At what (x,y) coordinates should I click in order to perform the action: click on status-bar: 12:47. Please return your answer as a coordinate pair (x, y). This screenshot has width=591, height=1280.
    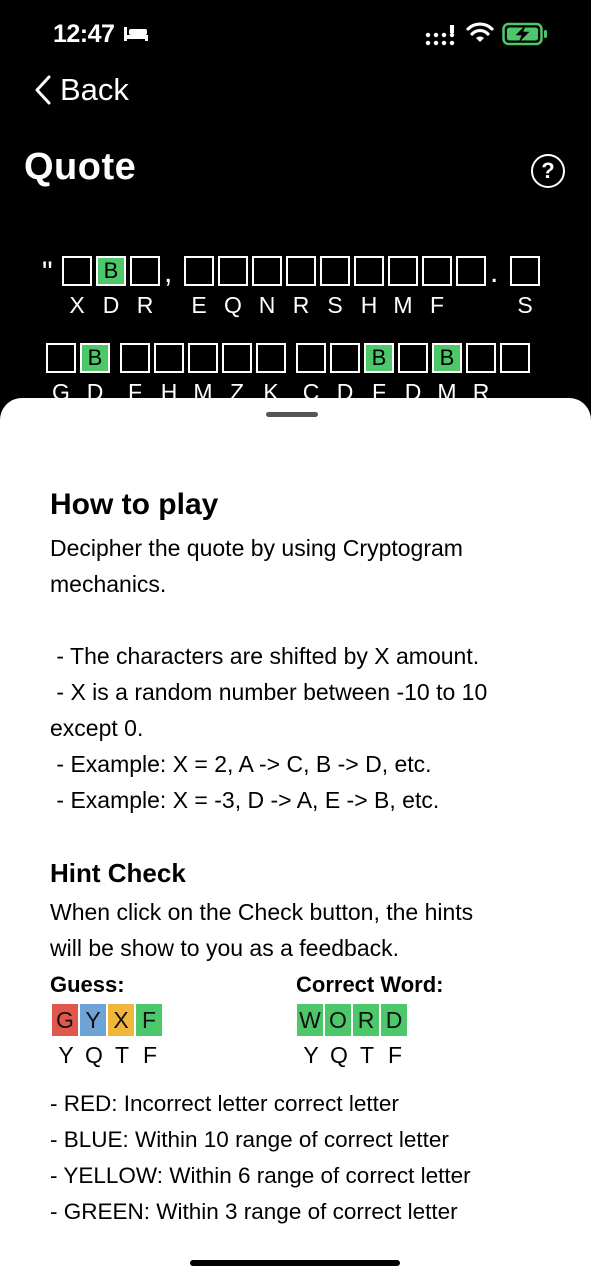
    Looking at the image, I should click on (295, 32).